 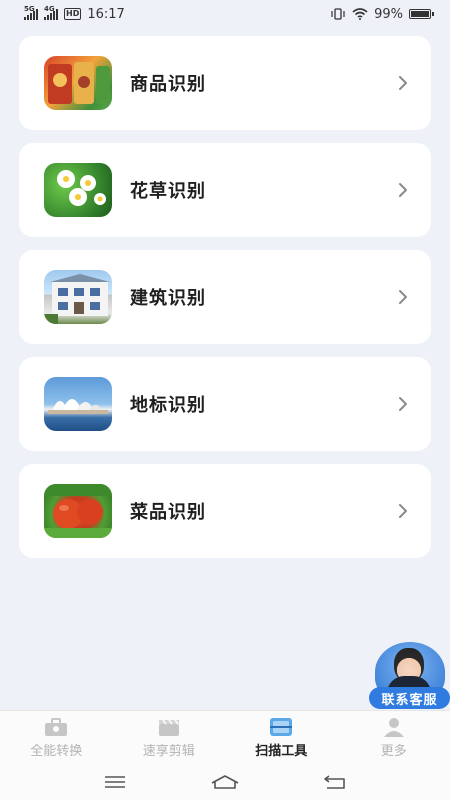 What do you see at coordinates (168, 751) in the screenshot?
I see `nav-label: 速享剪辑` at bounding box center [168, 751].